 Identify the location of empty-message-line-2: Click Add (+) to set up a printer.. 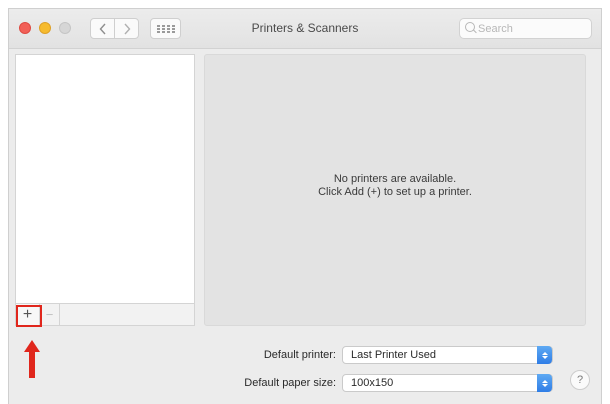
(395, 192).